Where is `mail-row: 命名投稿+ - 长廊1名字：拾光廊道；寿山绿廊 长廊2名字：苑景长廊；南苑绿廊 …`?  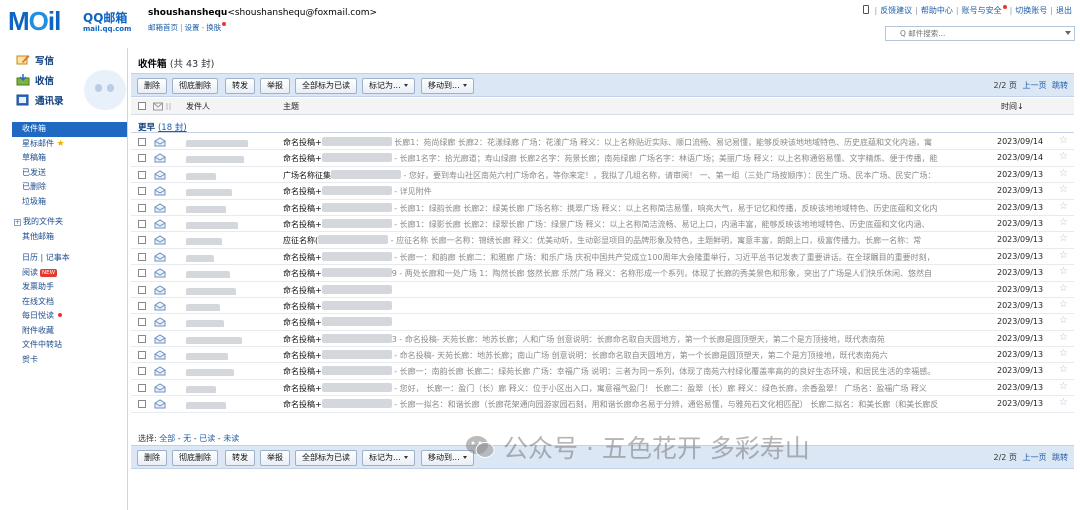
mail-row: 命名投稿+ - 长廊1名字：拾光廊道；寿山绿廊 长廊2名字：苑景长廊；南苑绿廊 … is located at coordinates (602, 158).